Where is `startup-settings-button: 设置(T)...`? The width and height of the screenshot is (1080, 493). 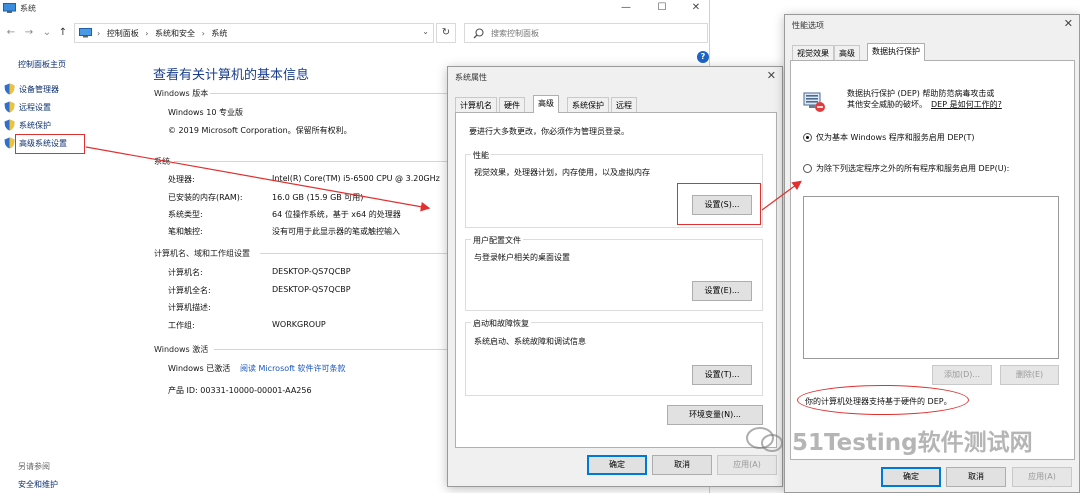
startup-settings-button: 设置(T)... is located at coordinates (722, 375).